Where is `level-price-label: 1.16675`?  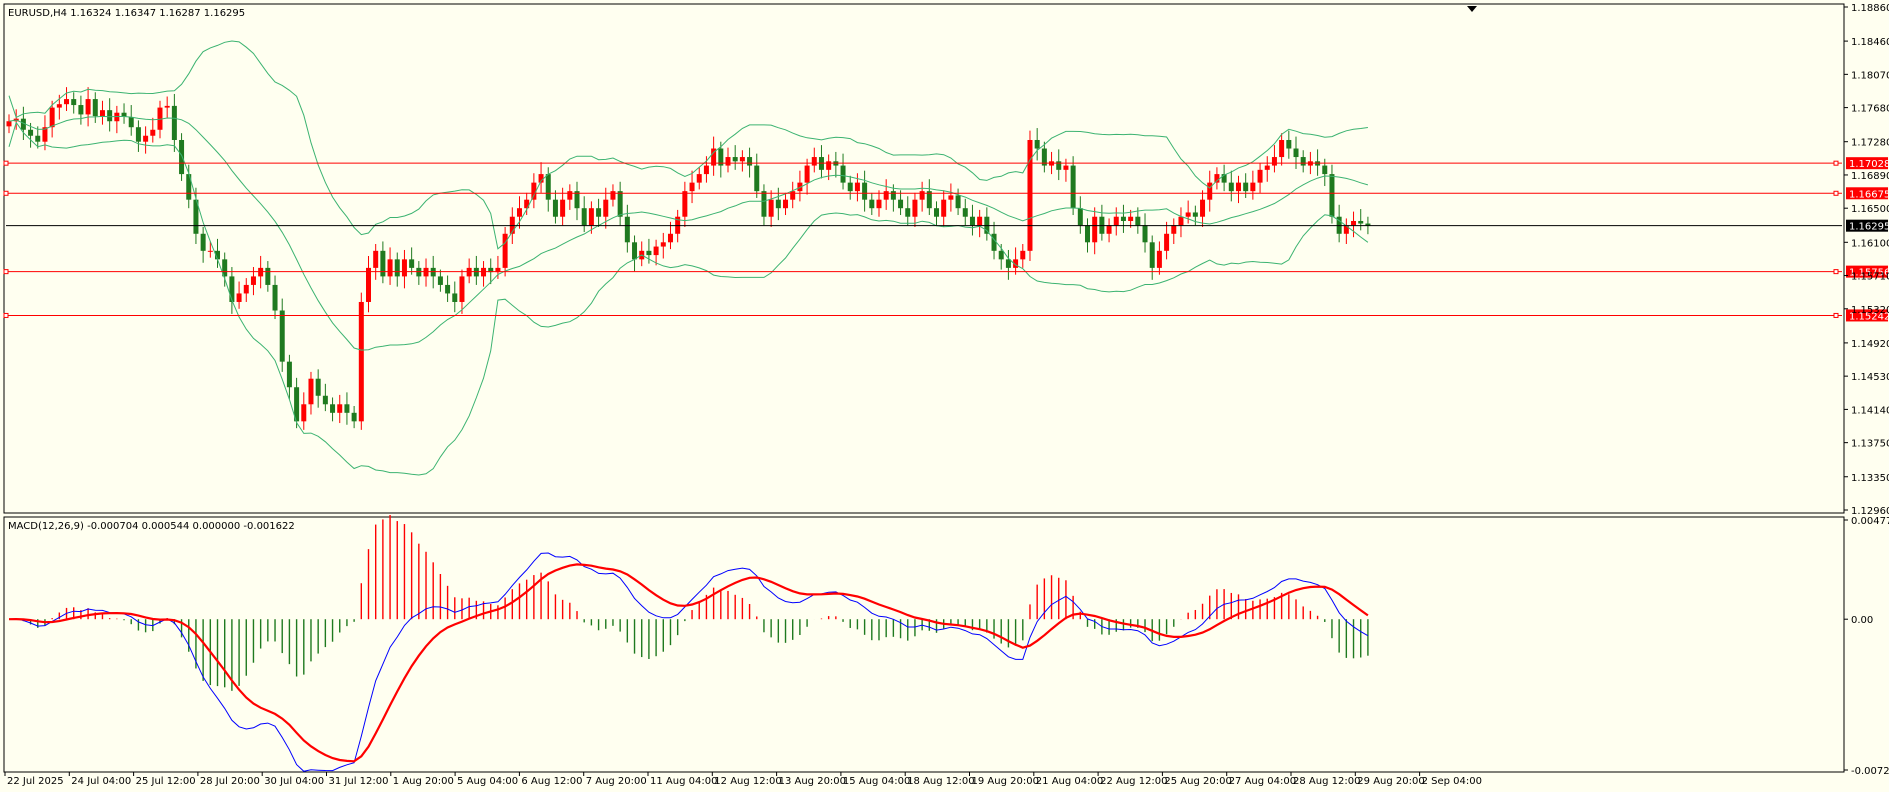 level-price-label: 1.16675 is located at coordinates (1869, 194).